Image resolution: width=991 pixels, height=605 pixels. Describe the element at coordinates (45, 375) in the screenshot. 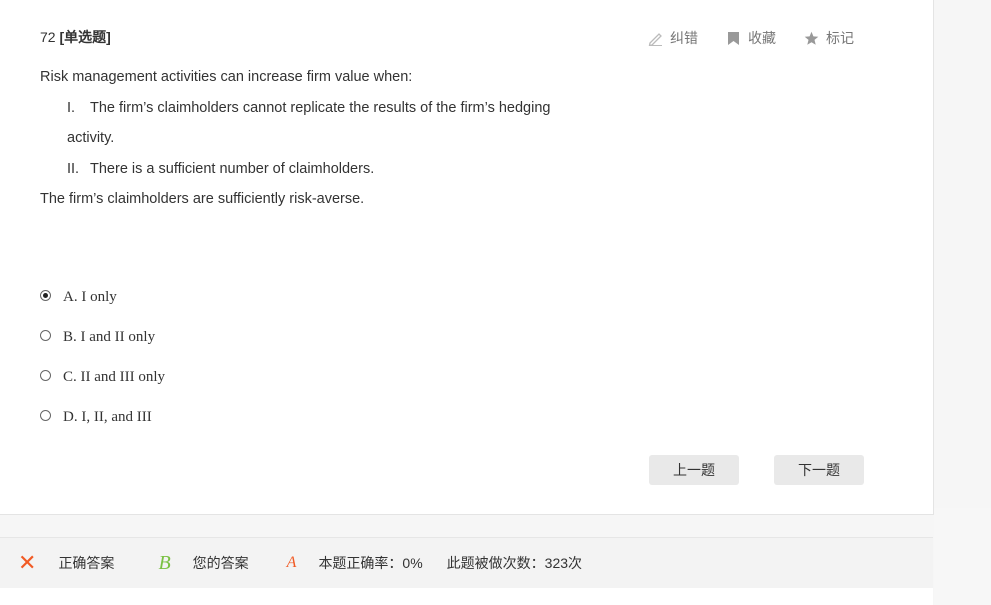

I see `option-c-radio` at that location.